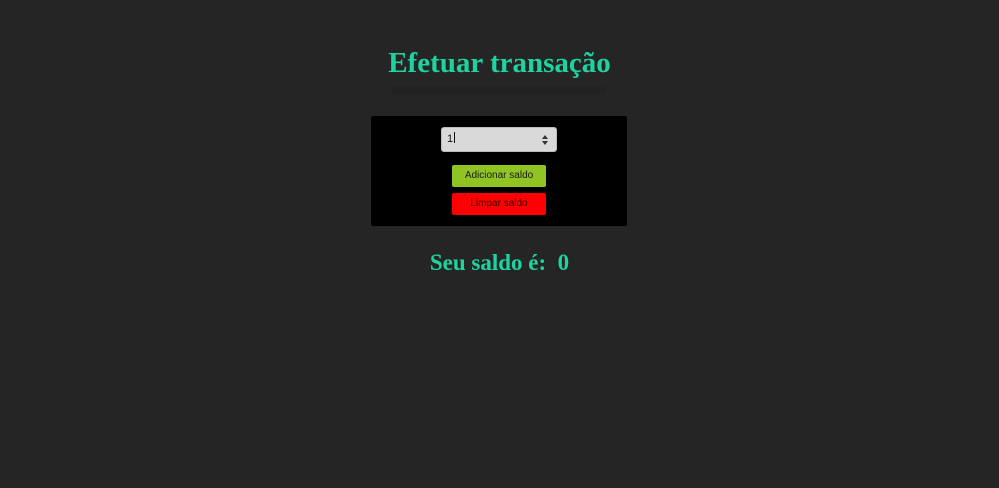  Describe the element at coordinates (499, 90) in the screenshot. I see `title-shadow` at that location.